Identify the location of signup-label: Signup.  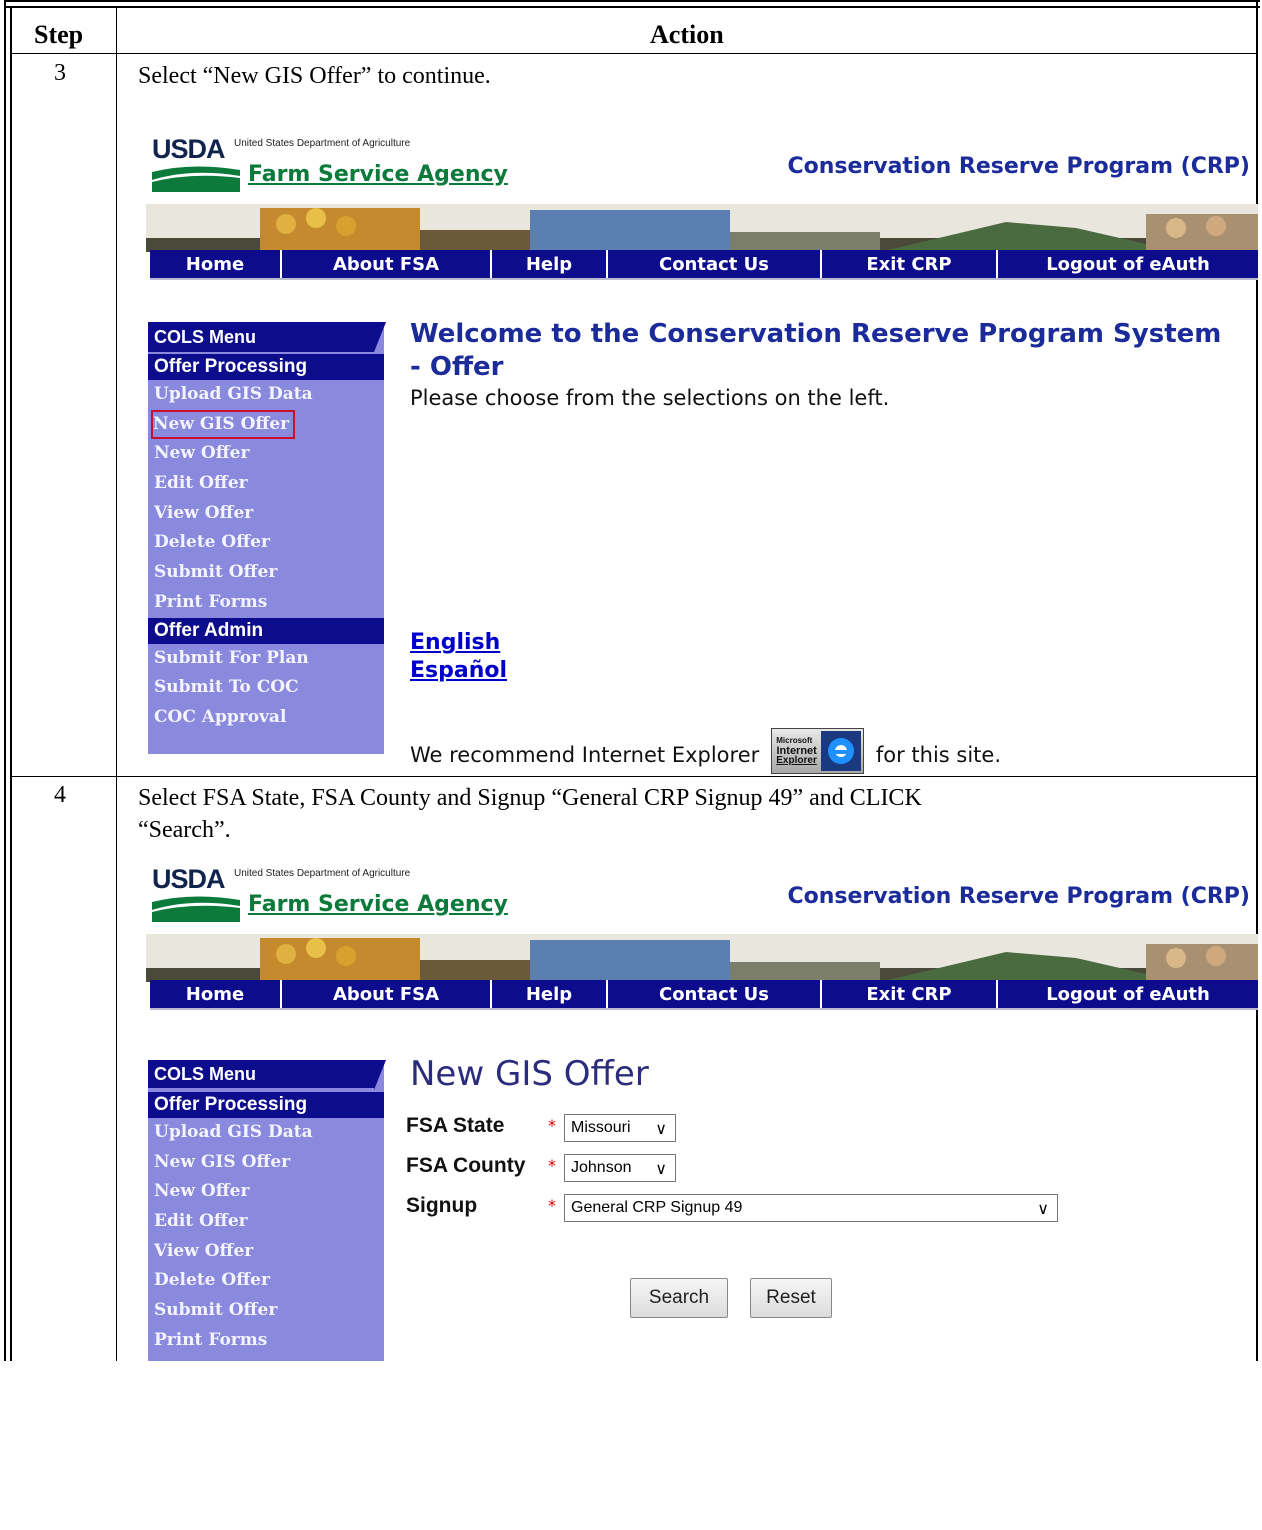
(442, 1205).